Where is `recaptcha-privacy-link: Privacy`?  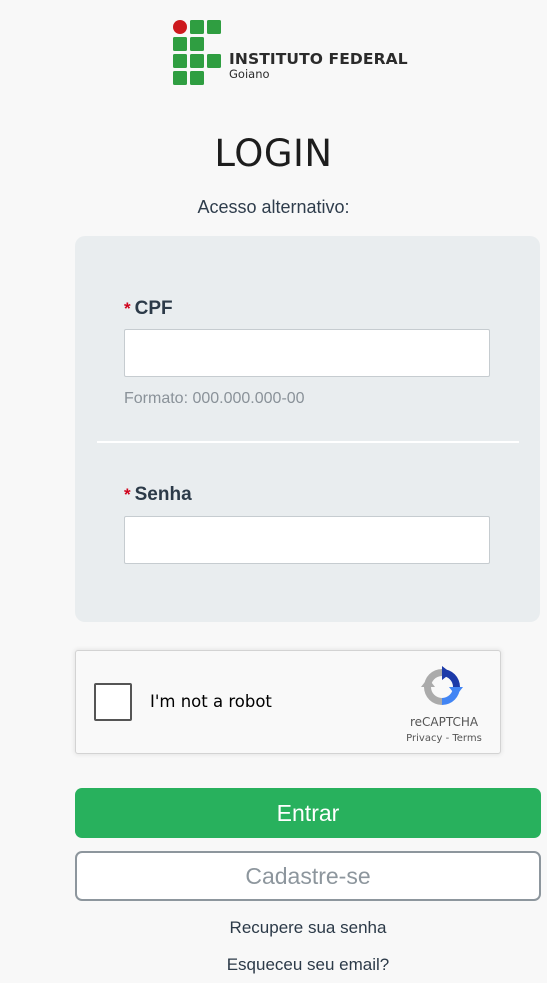 recaptcha-privacy-link: Privacy is located at coordinates (424, 738).